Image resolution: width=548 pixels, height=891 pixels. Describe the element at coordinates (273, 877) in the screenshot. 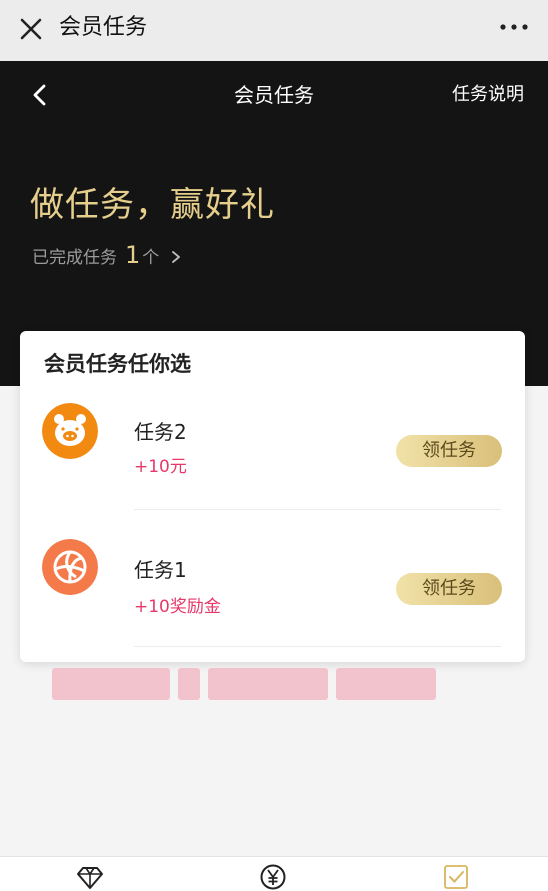

I see `yen-icon` at that location.